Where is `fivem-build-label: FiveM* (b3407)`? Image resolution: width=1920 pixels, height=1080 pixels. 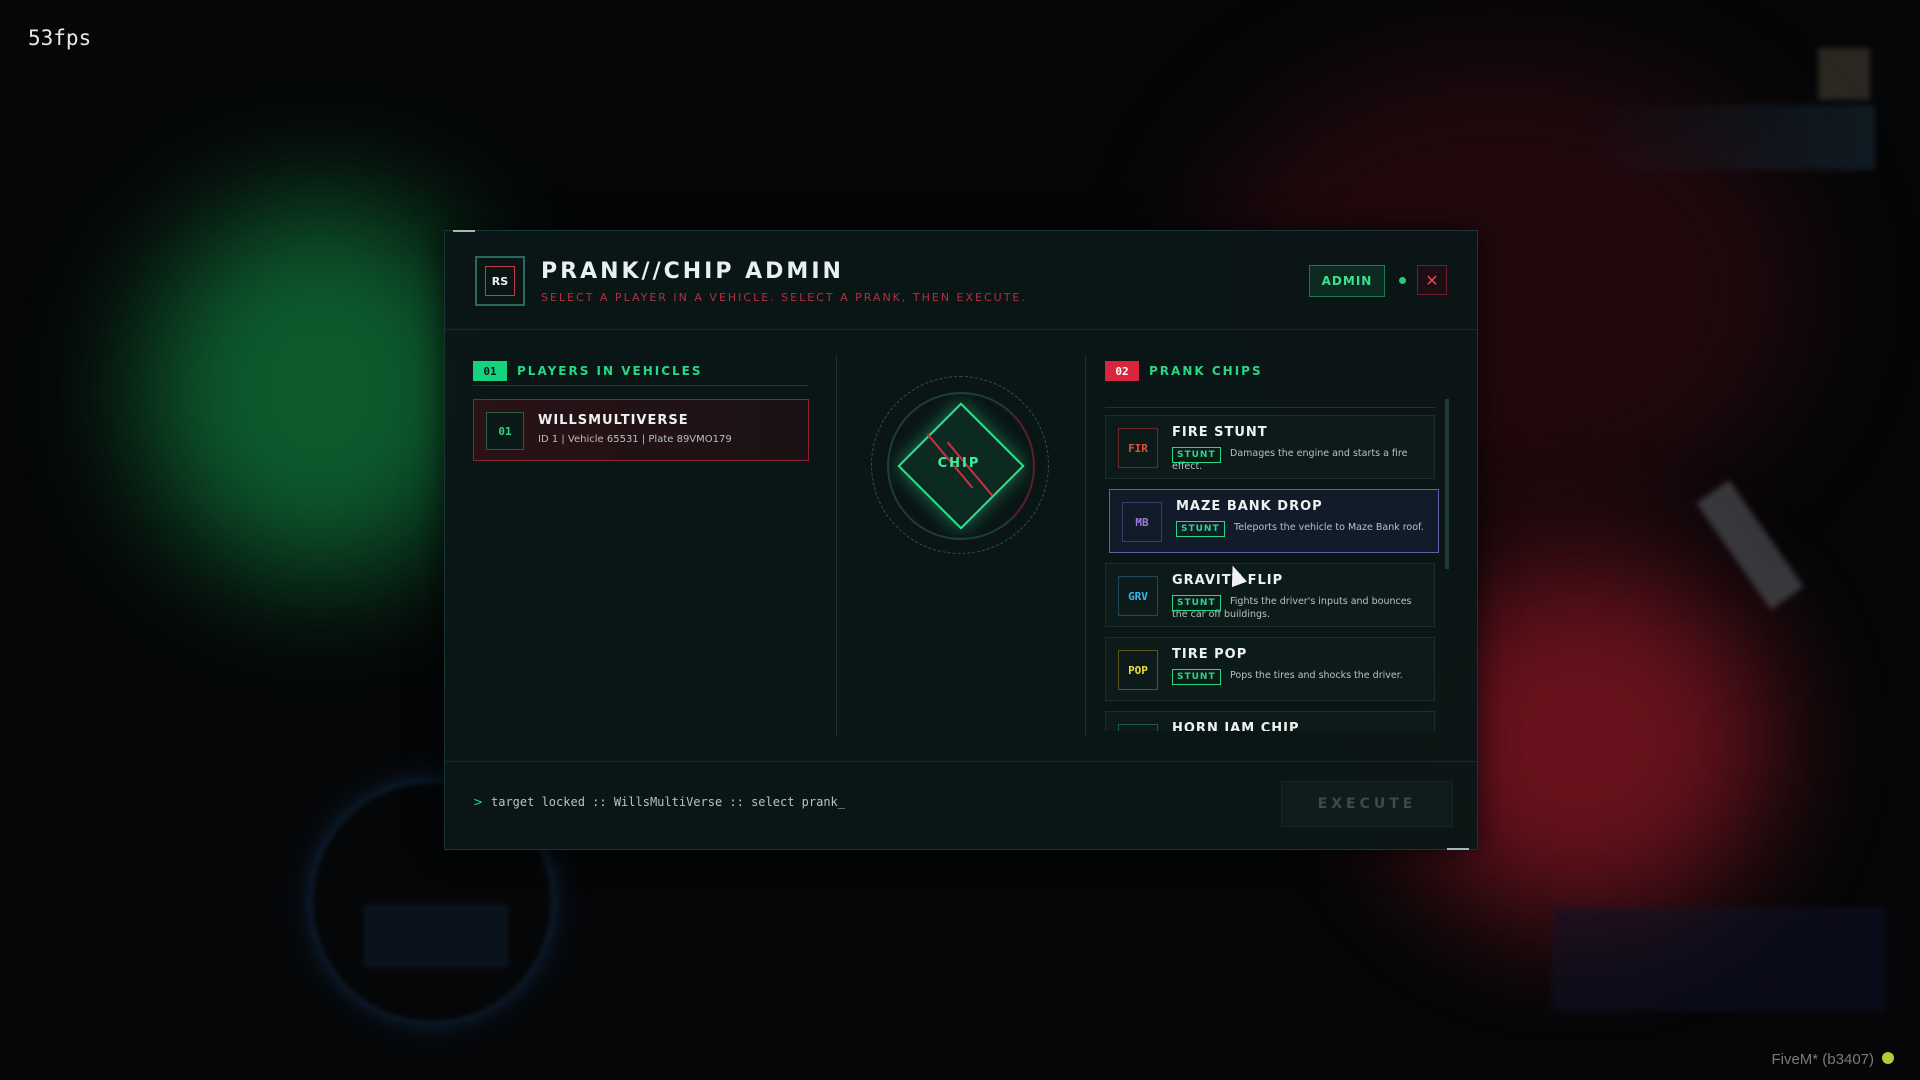
fivem-build-label: FiveM* (b3407) is located at coordinates (1822, 1059).